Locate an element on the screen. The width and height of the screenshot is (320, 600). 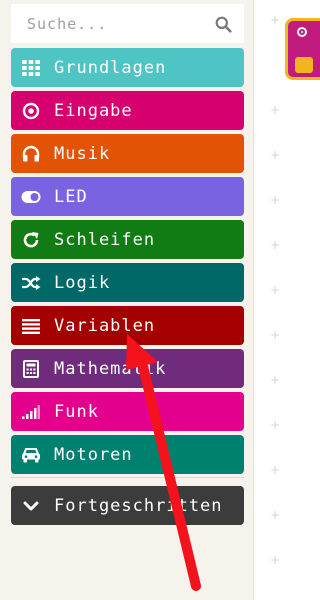
category-label: Eingabe is located at coordinates (93, 110).